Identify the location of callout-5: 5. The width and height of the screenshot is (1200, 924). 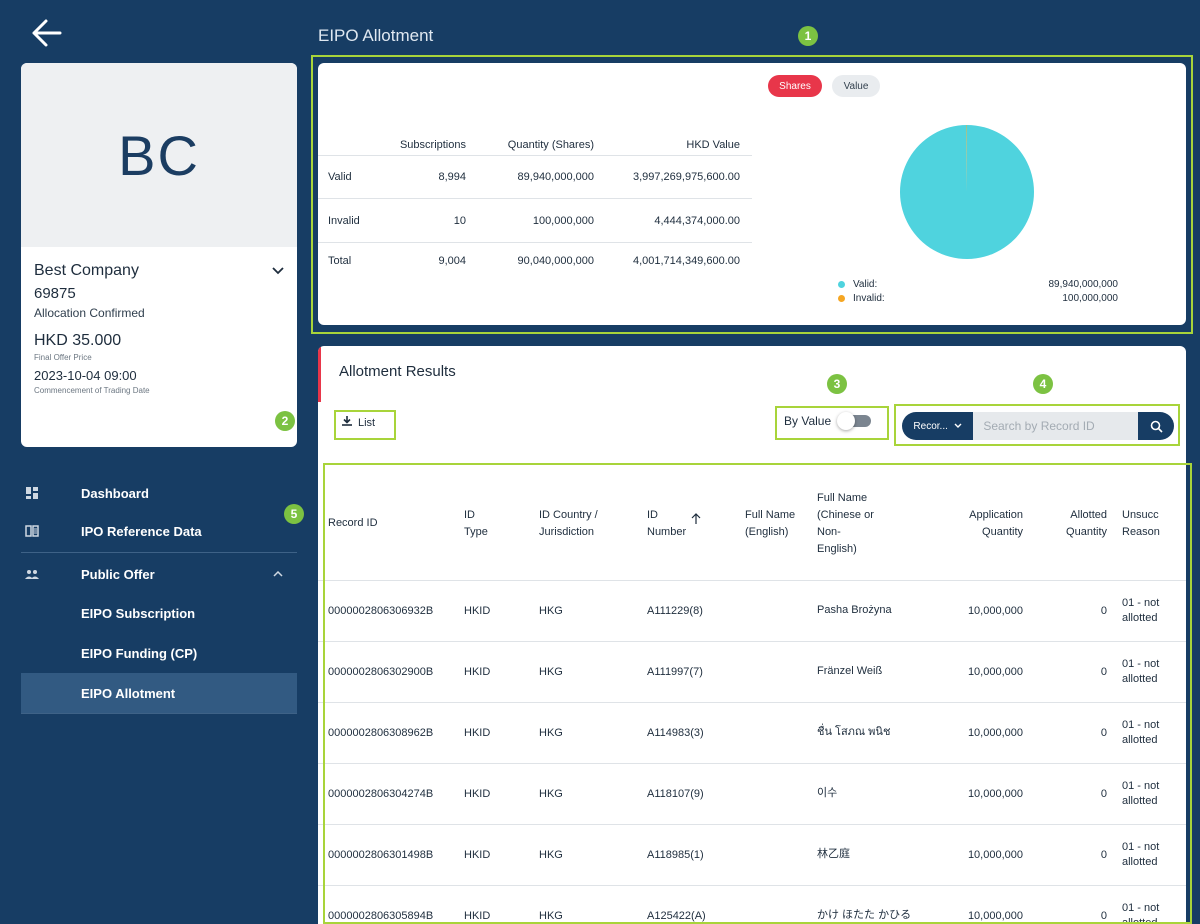
(294, 514).